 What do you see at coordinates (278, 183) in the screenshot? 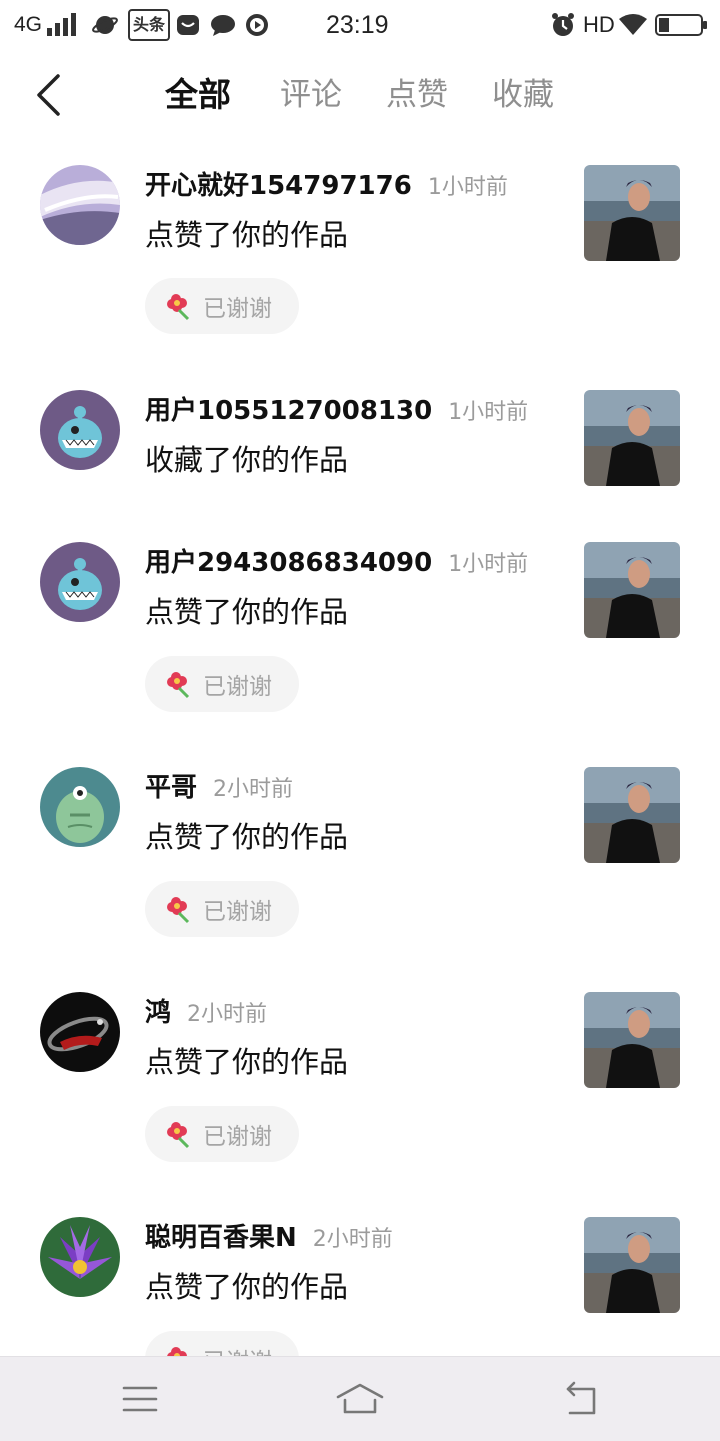
I see `username: 开心就好154797176` at bounding box center [278, 183].